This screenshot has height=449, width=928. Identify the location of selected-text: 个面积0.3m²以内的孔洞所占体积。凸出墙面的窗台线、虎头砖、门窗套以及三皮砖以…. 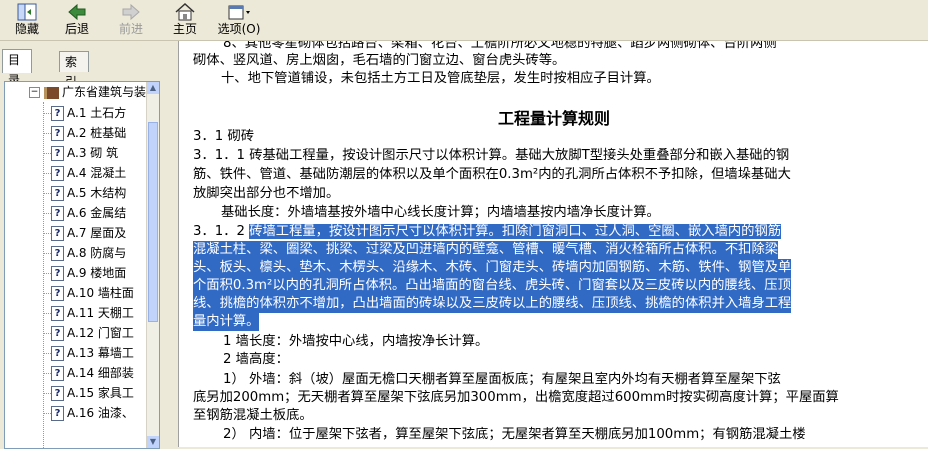
(492, 286).